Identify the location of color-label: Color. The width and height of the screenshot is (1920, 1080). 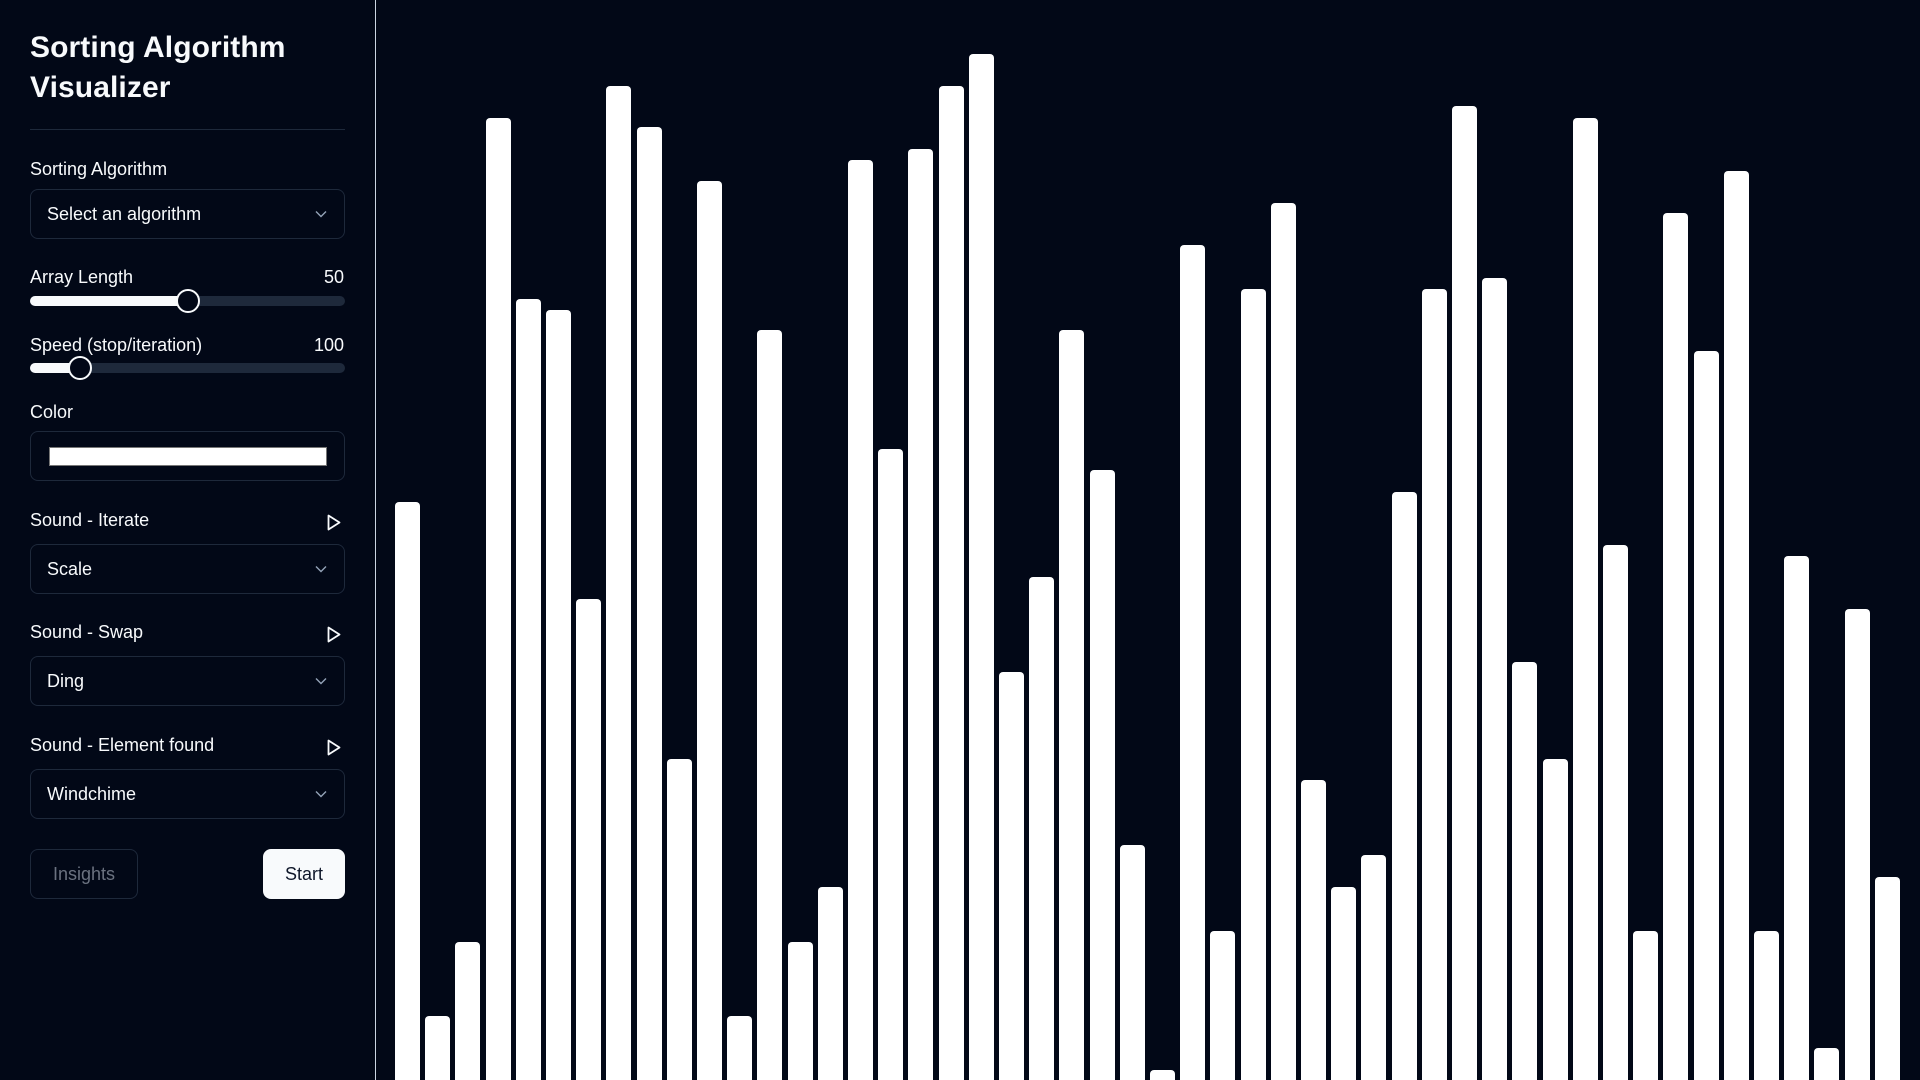
(52, 412).